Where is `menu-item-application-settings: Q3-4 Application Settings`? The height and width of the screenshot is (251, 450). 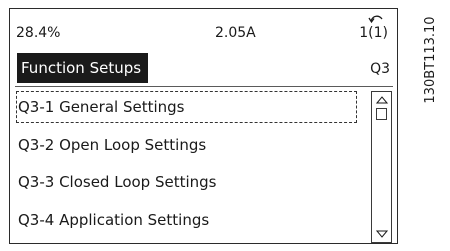
menu-item-application-settings: Q3-4 Application Settings is located at coordinates (113, 220).